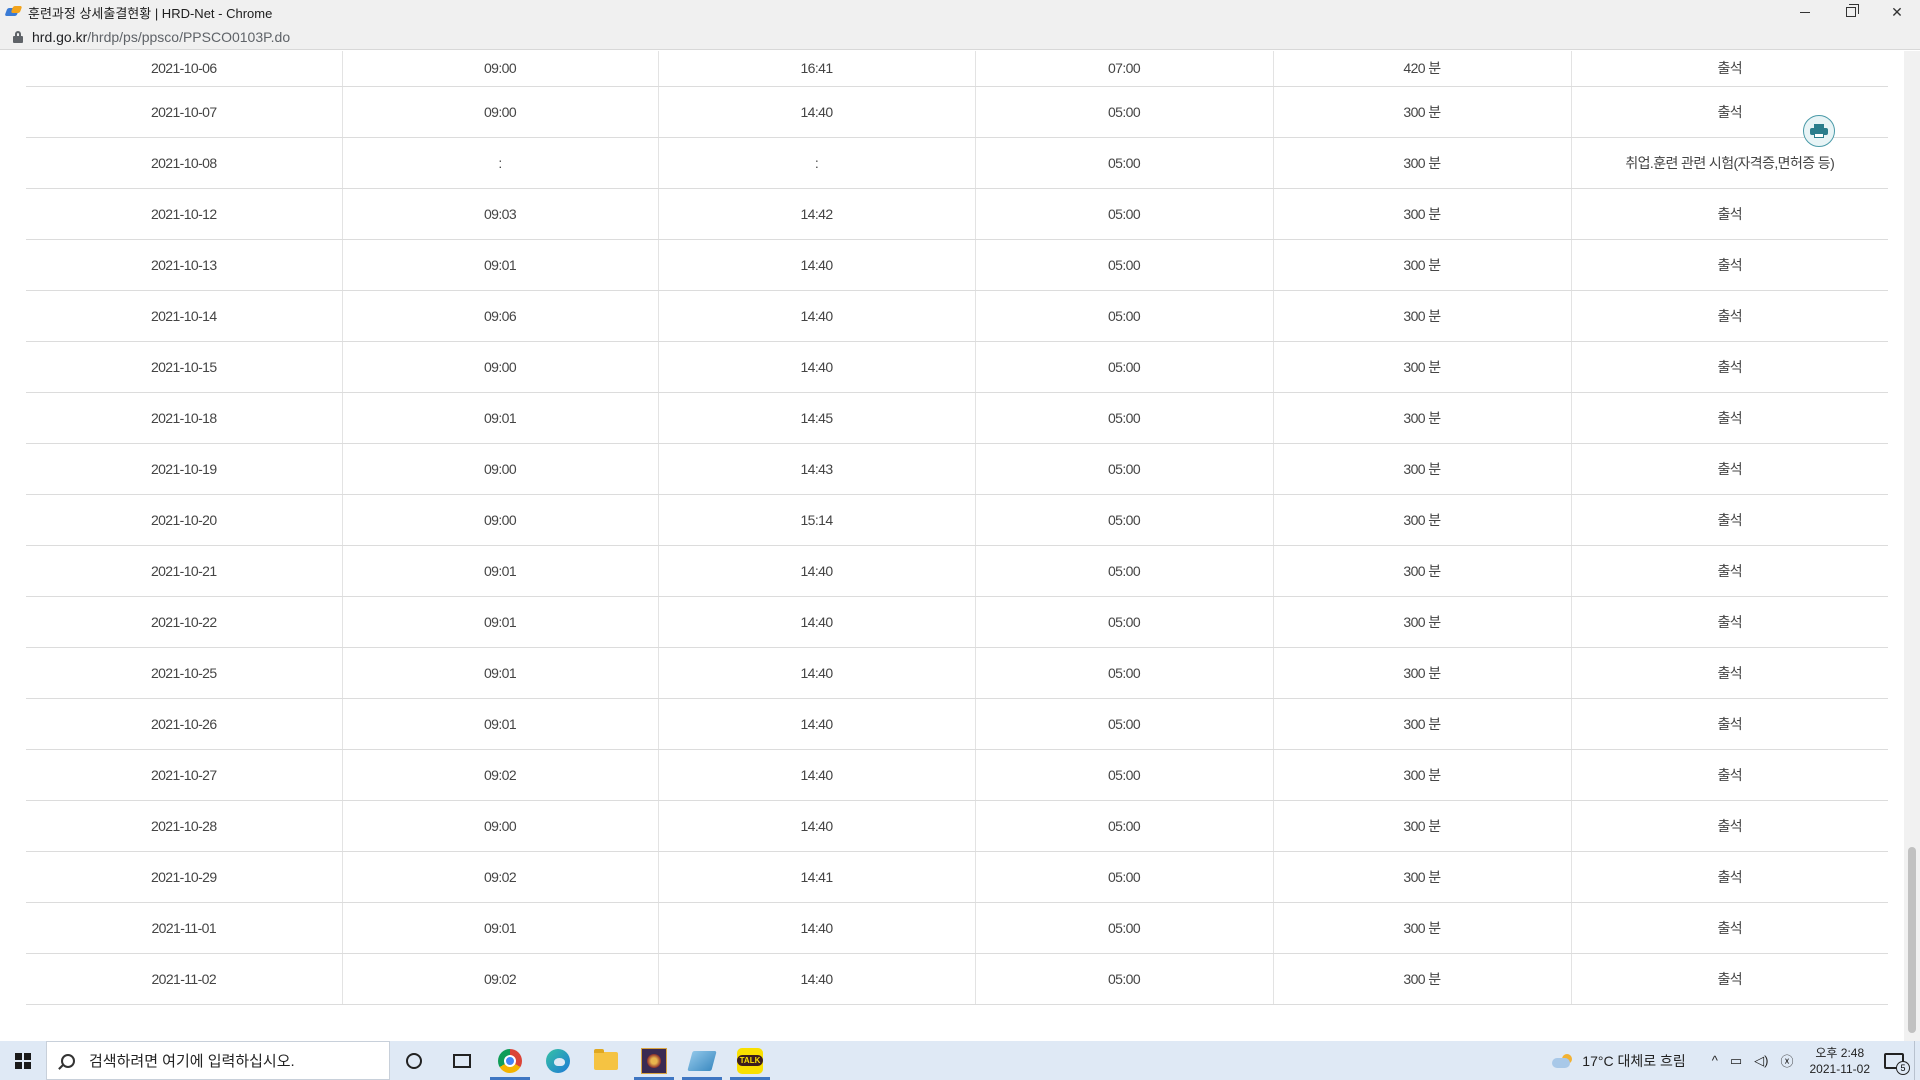 The height and width of the screenshot is (1080, 1920). I want to click on minimize-button, so click(1805, 12).